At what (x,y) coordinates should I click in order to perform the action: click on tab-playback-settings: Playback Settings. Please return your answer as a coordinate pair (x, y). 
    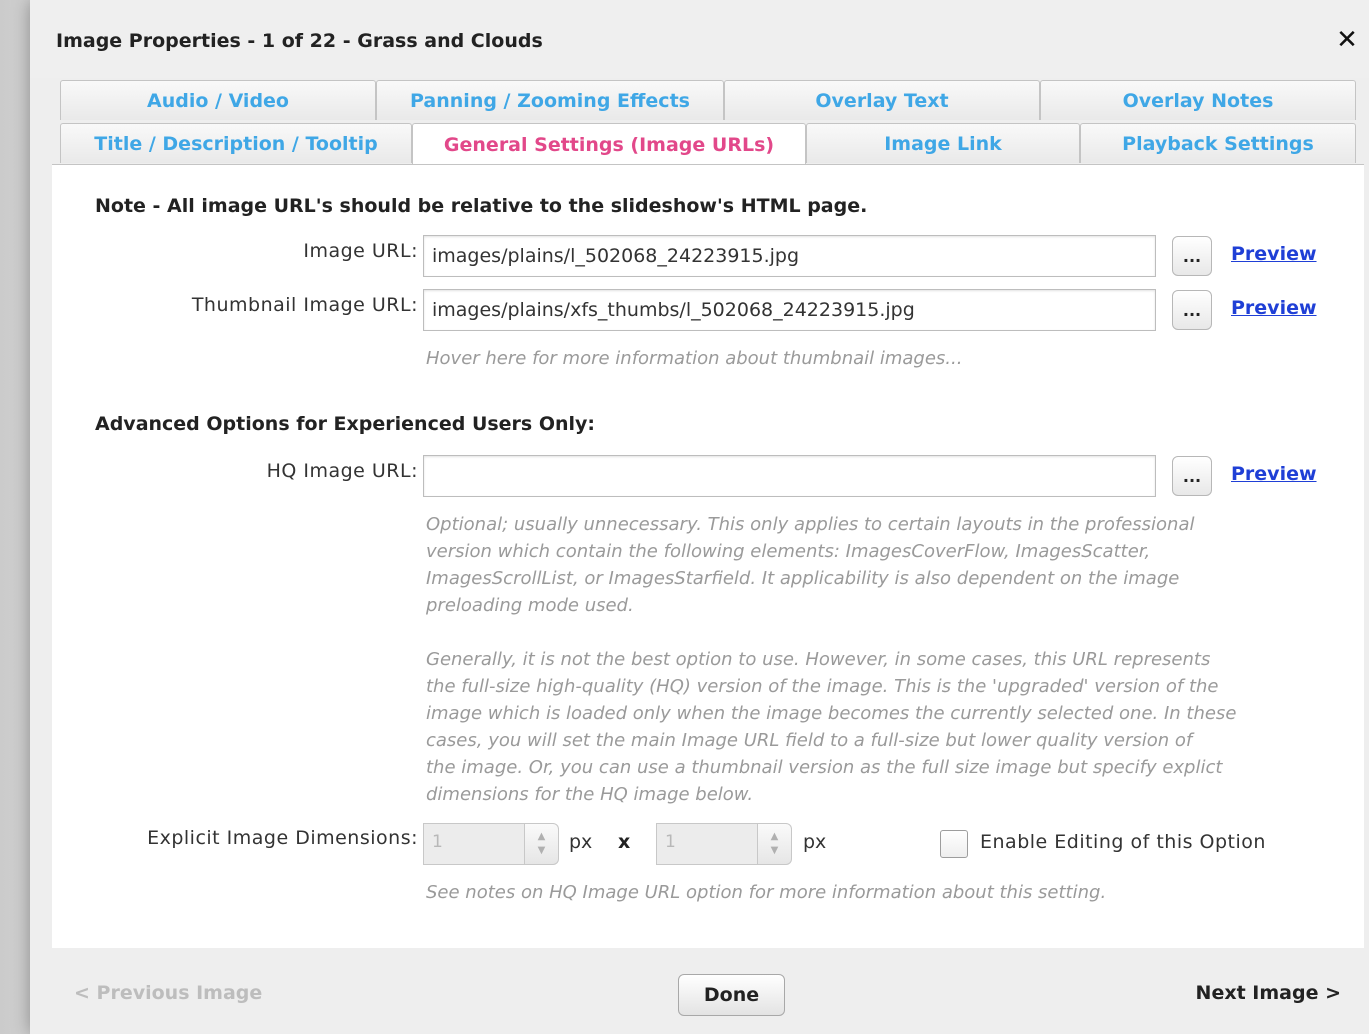
    Looking at the image, I should click on (1218, 143).